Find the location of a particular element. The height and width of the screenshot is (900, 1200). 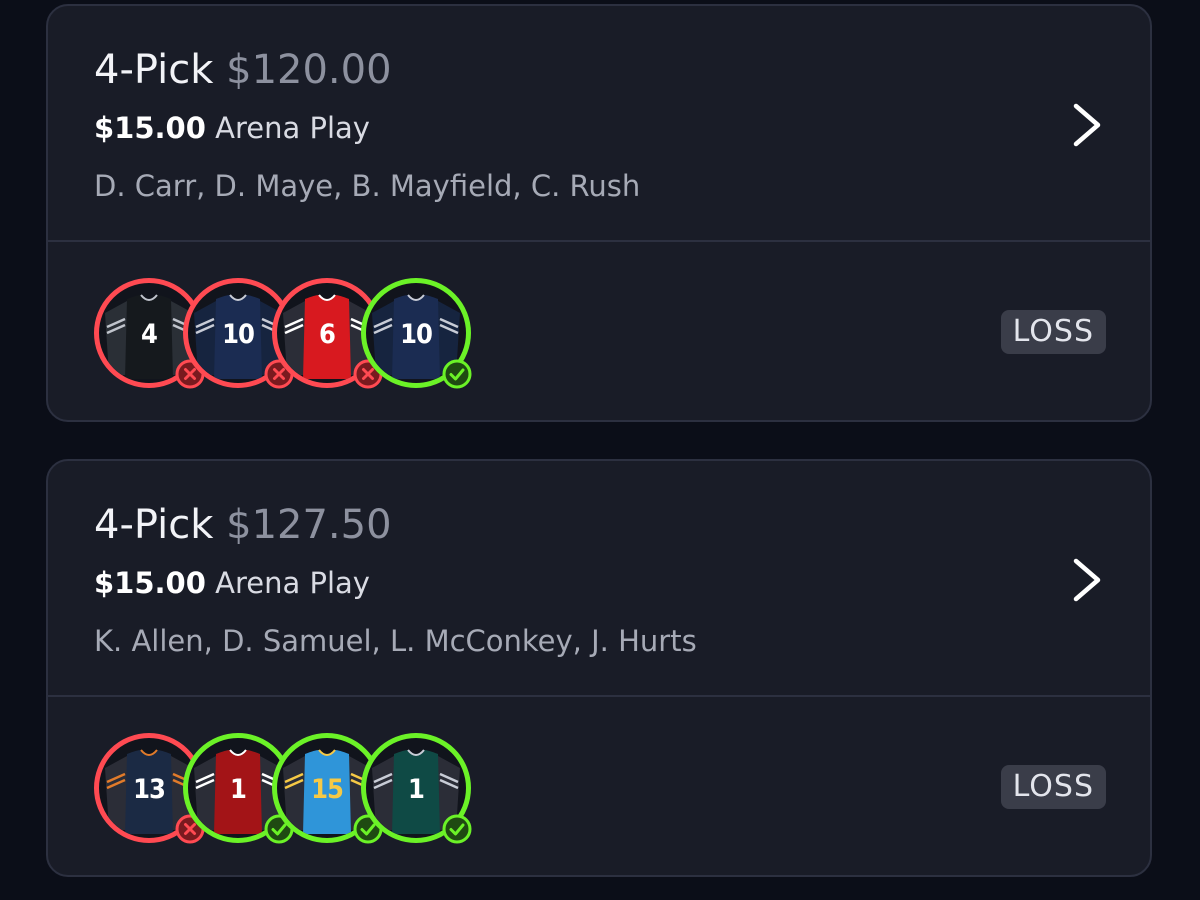

player-jersey-avatar: 10 is located at coordinates (416, 333).